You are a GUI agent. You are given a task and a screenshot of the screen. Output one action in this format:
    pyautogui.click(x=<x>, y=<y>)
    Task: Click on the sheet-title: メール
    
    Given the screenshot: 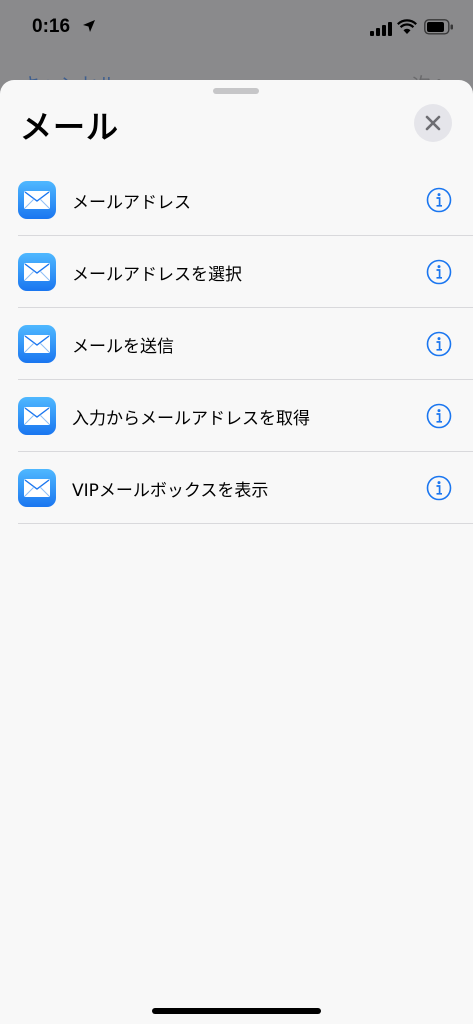 What is the action you would take?
    pyautogui.click(x=70, y=127)
    